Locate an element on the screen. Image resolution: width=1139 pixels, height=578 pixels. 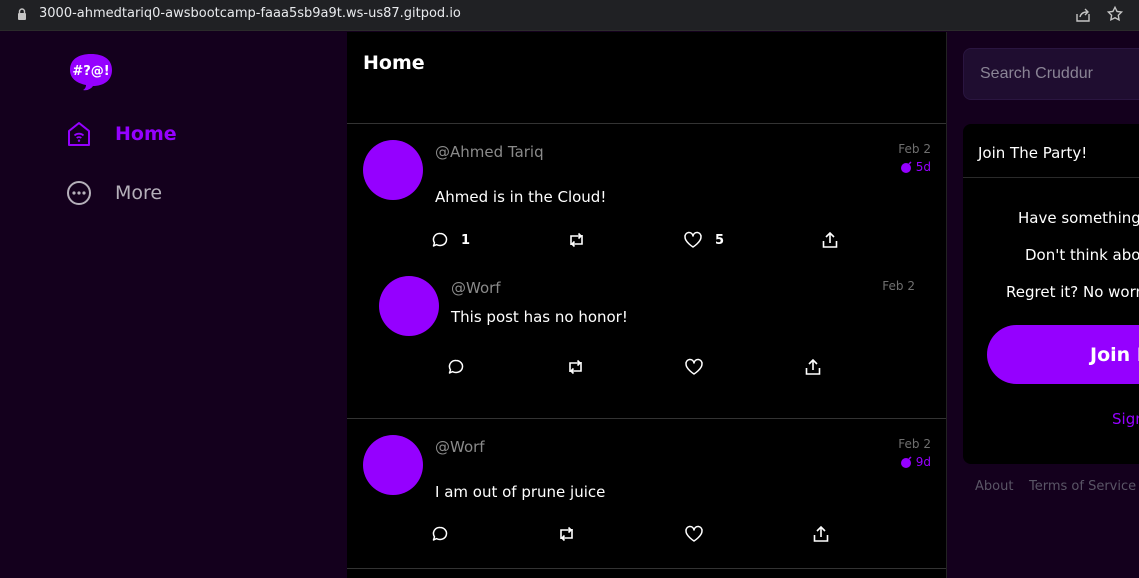
post-message: I am out of prune juice is located at coordinates (520, 492).